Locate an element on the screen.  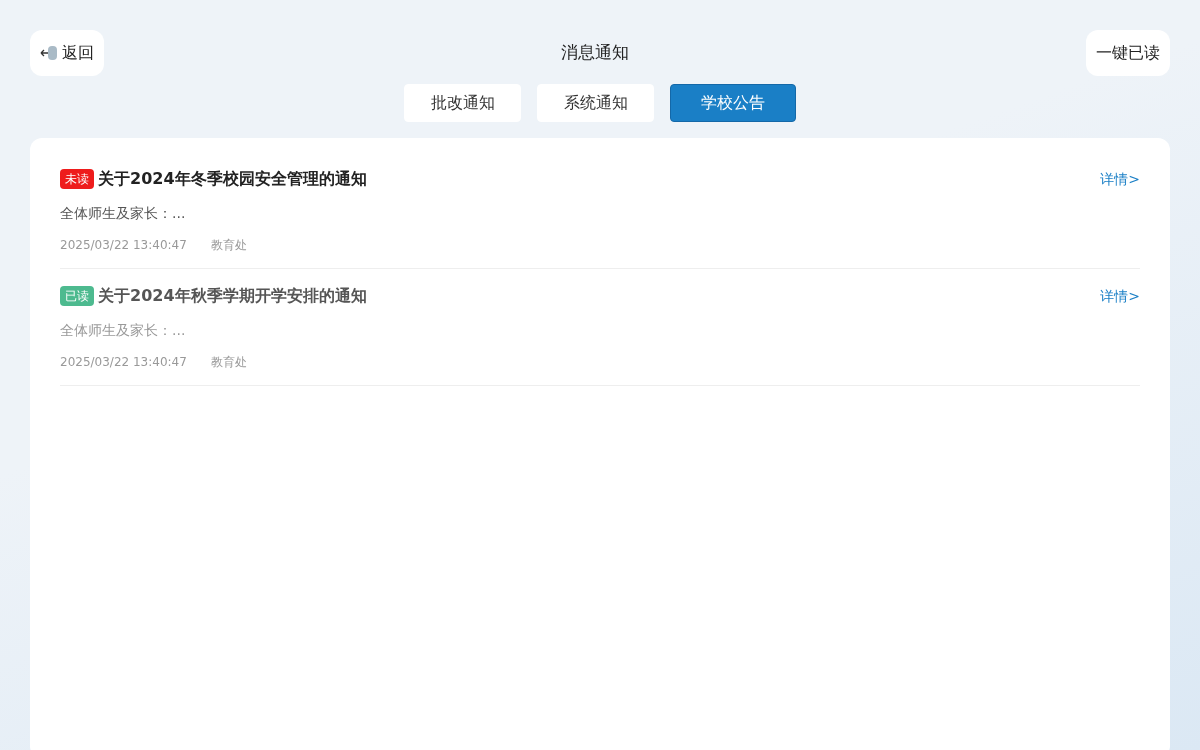
back-button: 返回 is located at coordinates (67, 53).